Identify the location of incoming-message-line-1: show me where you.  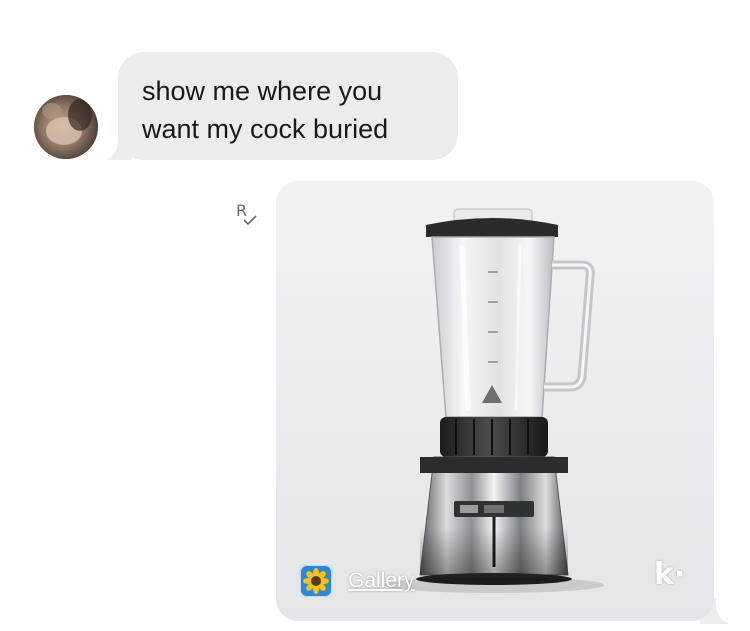
(262, 91).